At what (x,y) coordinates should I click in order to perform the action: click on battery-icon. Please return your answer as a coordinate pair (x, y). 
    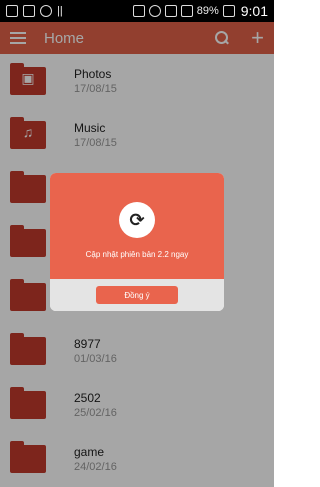
    Looking at the image, I should click on (228, 11).